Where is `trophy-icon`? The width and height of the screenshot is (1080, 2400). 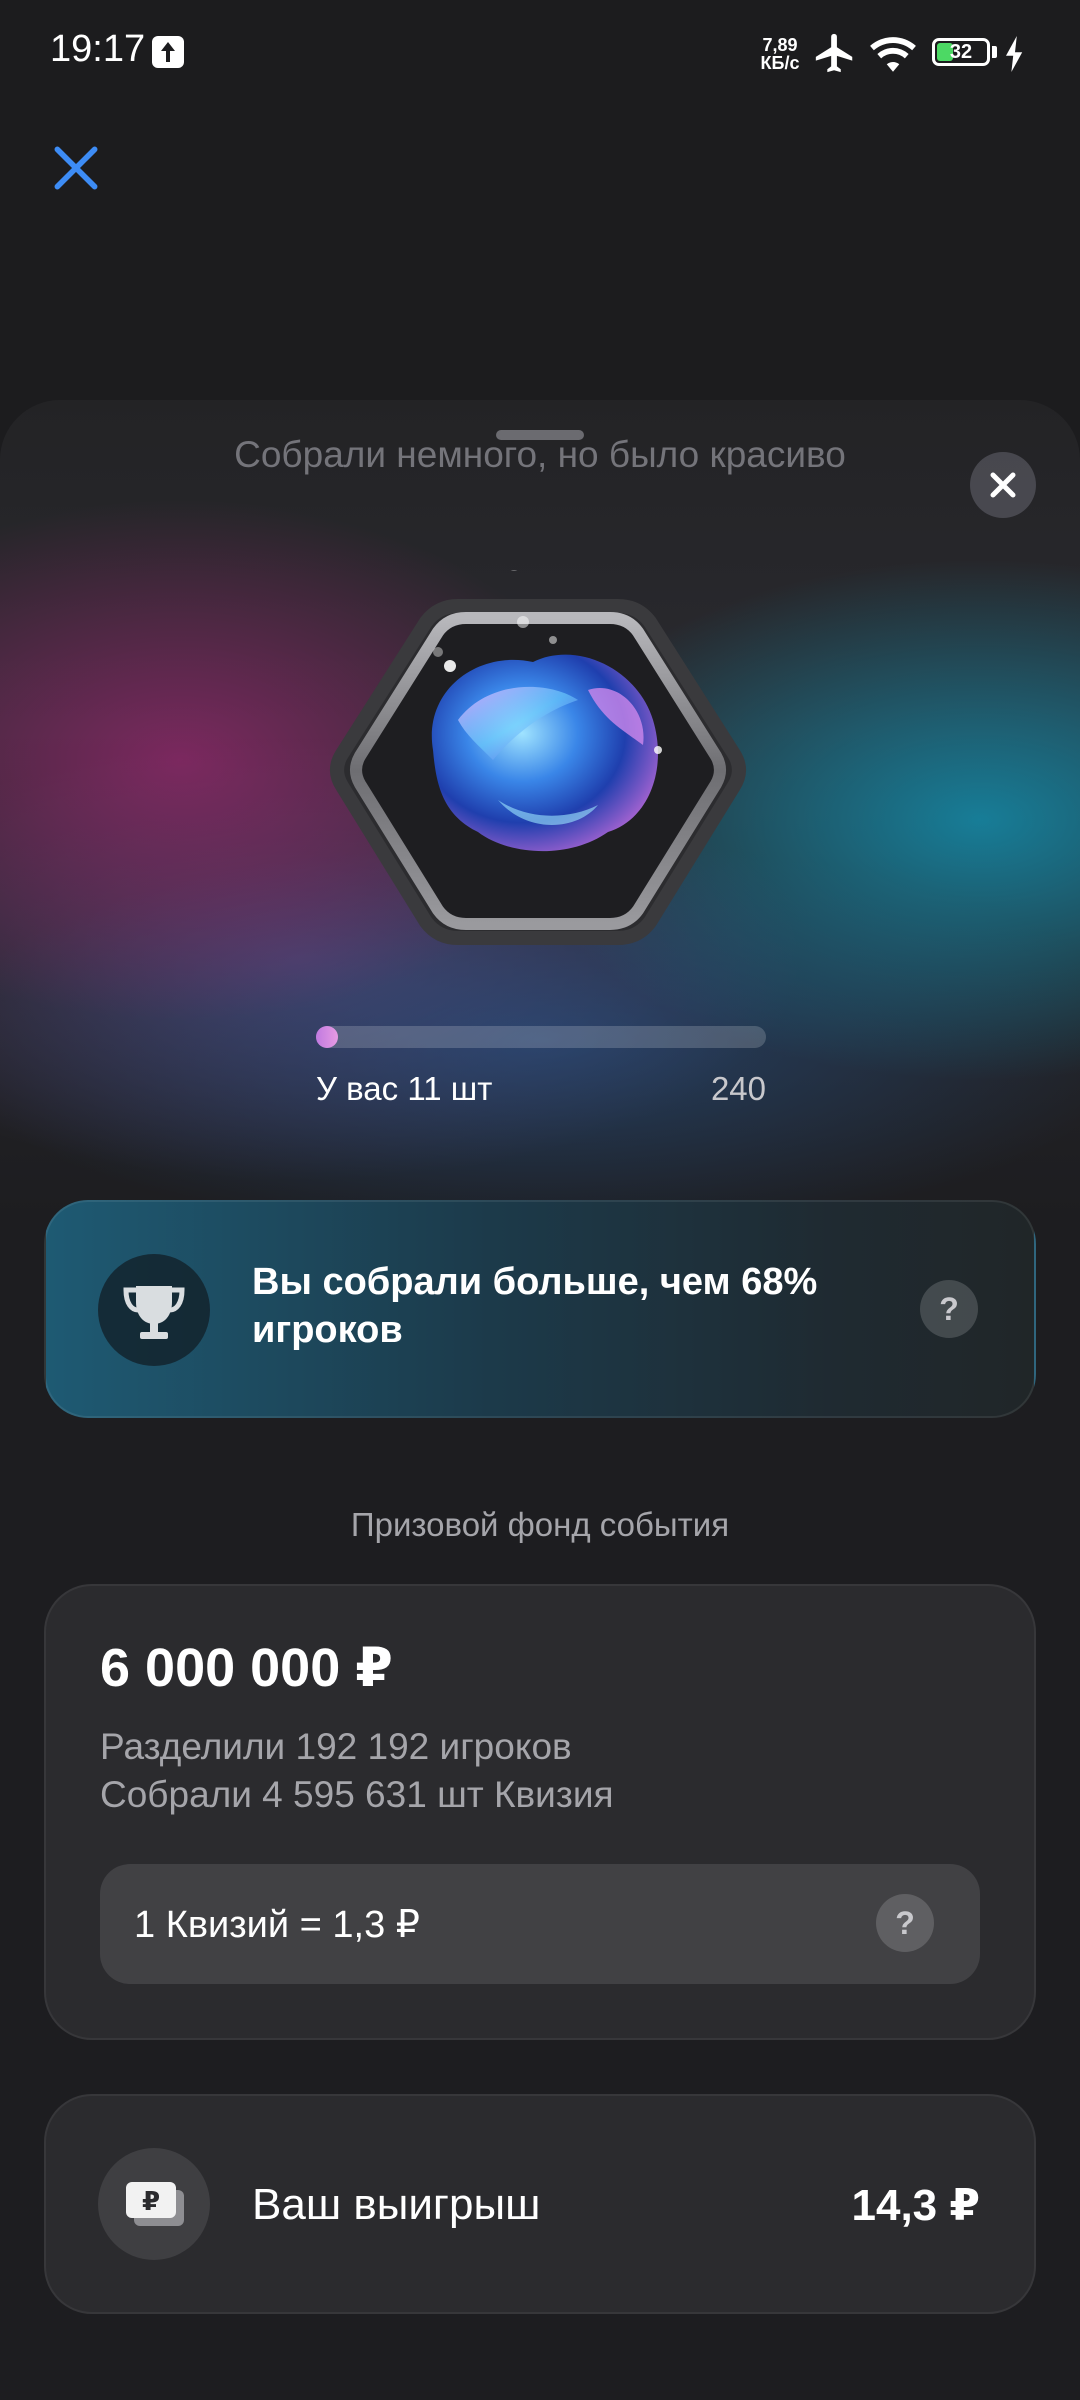
trophy-icon is located at coordinates (154, 1310).